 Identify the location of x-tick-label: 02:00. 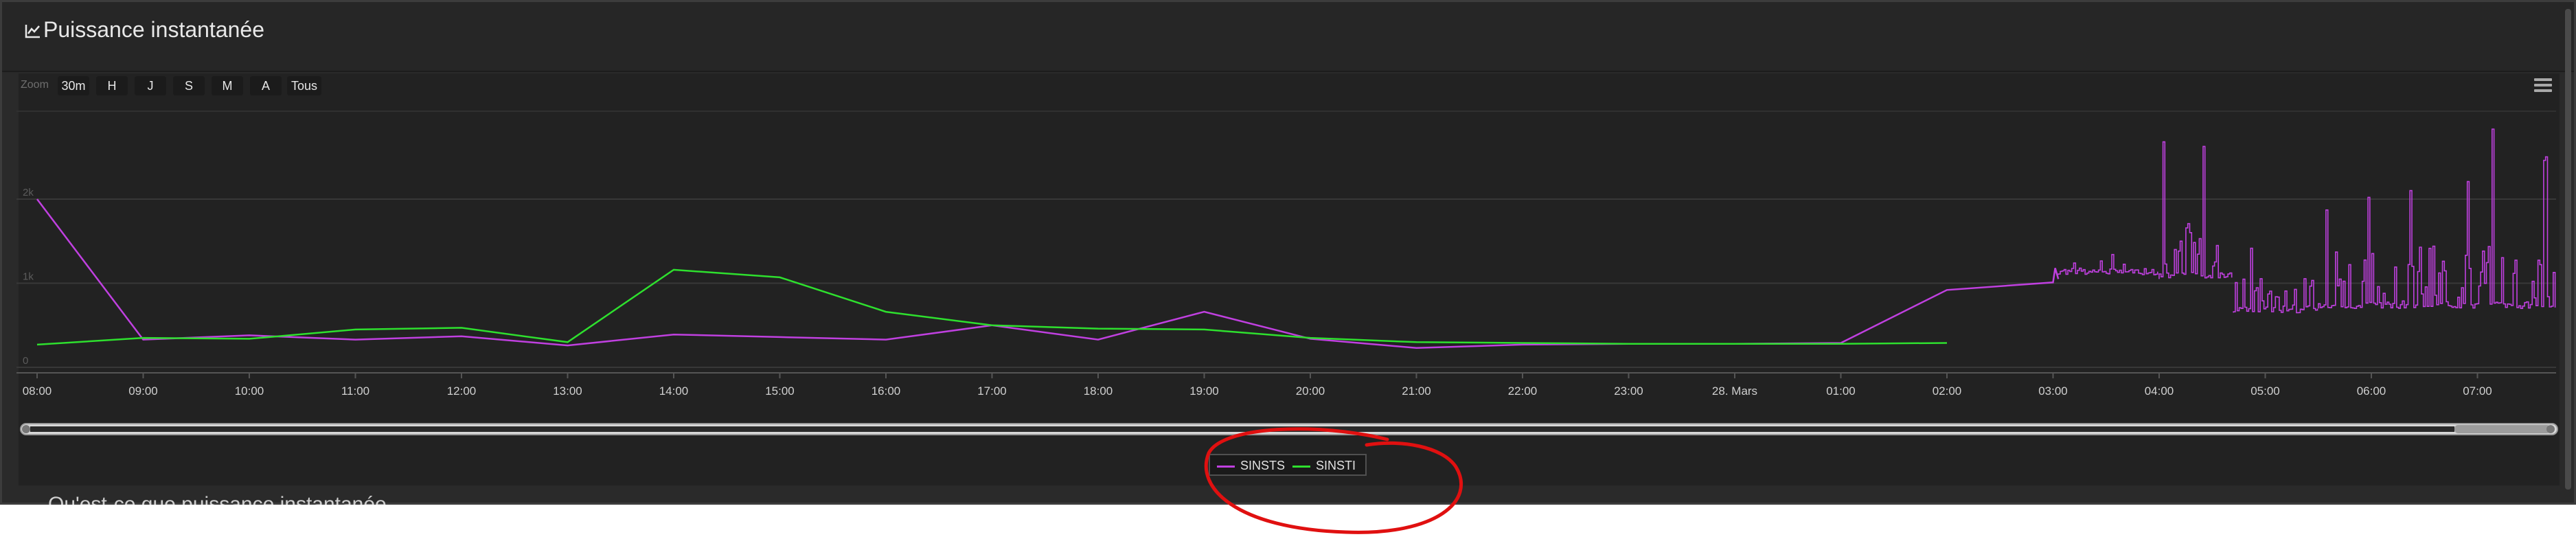
(1947, 391).